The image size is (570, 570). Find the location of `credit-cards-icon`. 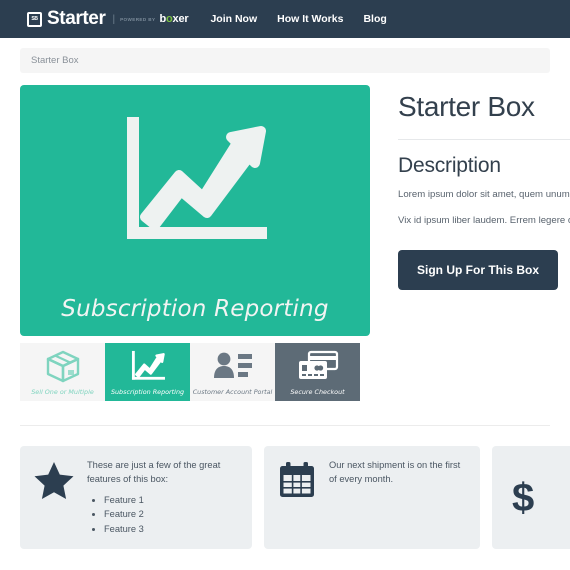

credit-cards-icon is located at coordinates (318, 368).